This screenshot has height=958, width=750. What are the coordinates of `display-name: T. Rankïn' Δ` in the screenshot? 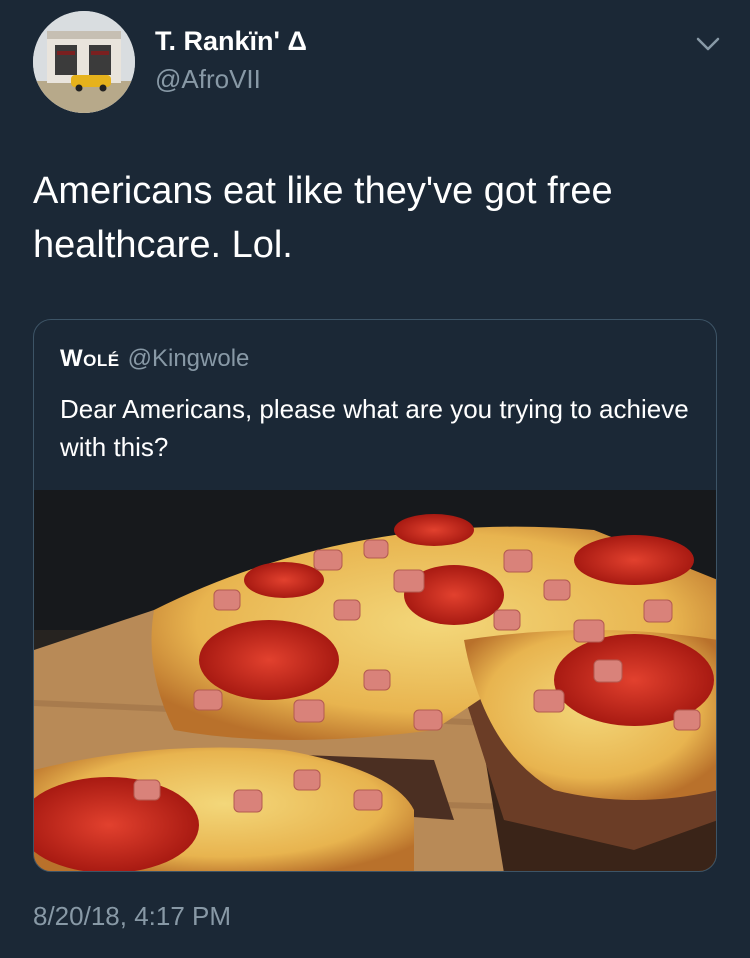 It's located at (231, 41).